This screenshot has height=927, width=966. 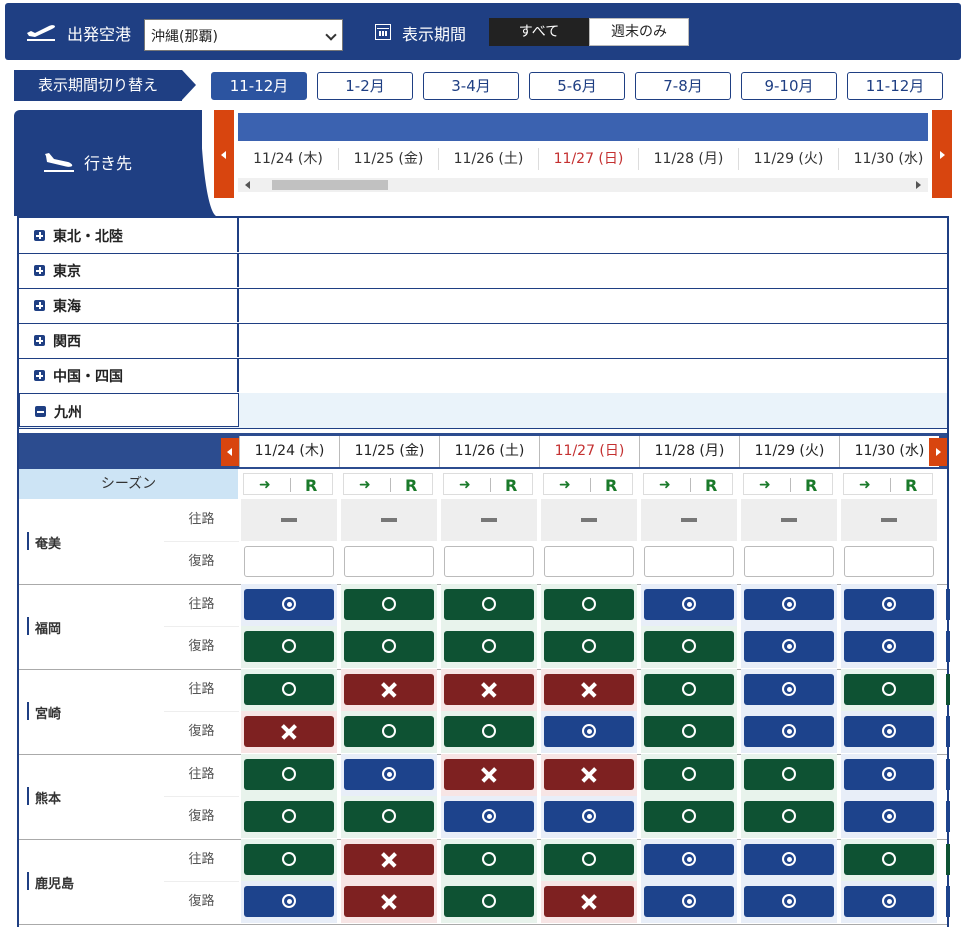 What do you see at coordinates (483, 341) in the screenshot?
I see `region-row: 関西` at bounding box center [483, 341].